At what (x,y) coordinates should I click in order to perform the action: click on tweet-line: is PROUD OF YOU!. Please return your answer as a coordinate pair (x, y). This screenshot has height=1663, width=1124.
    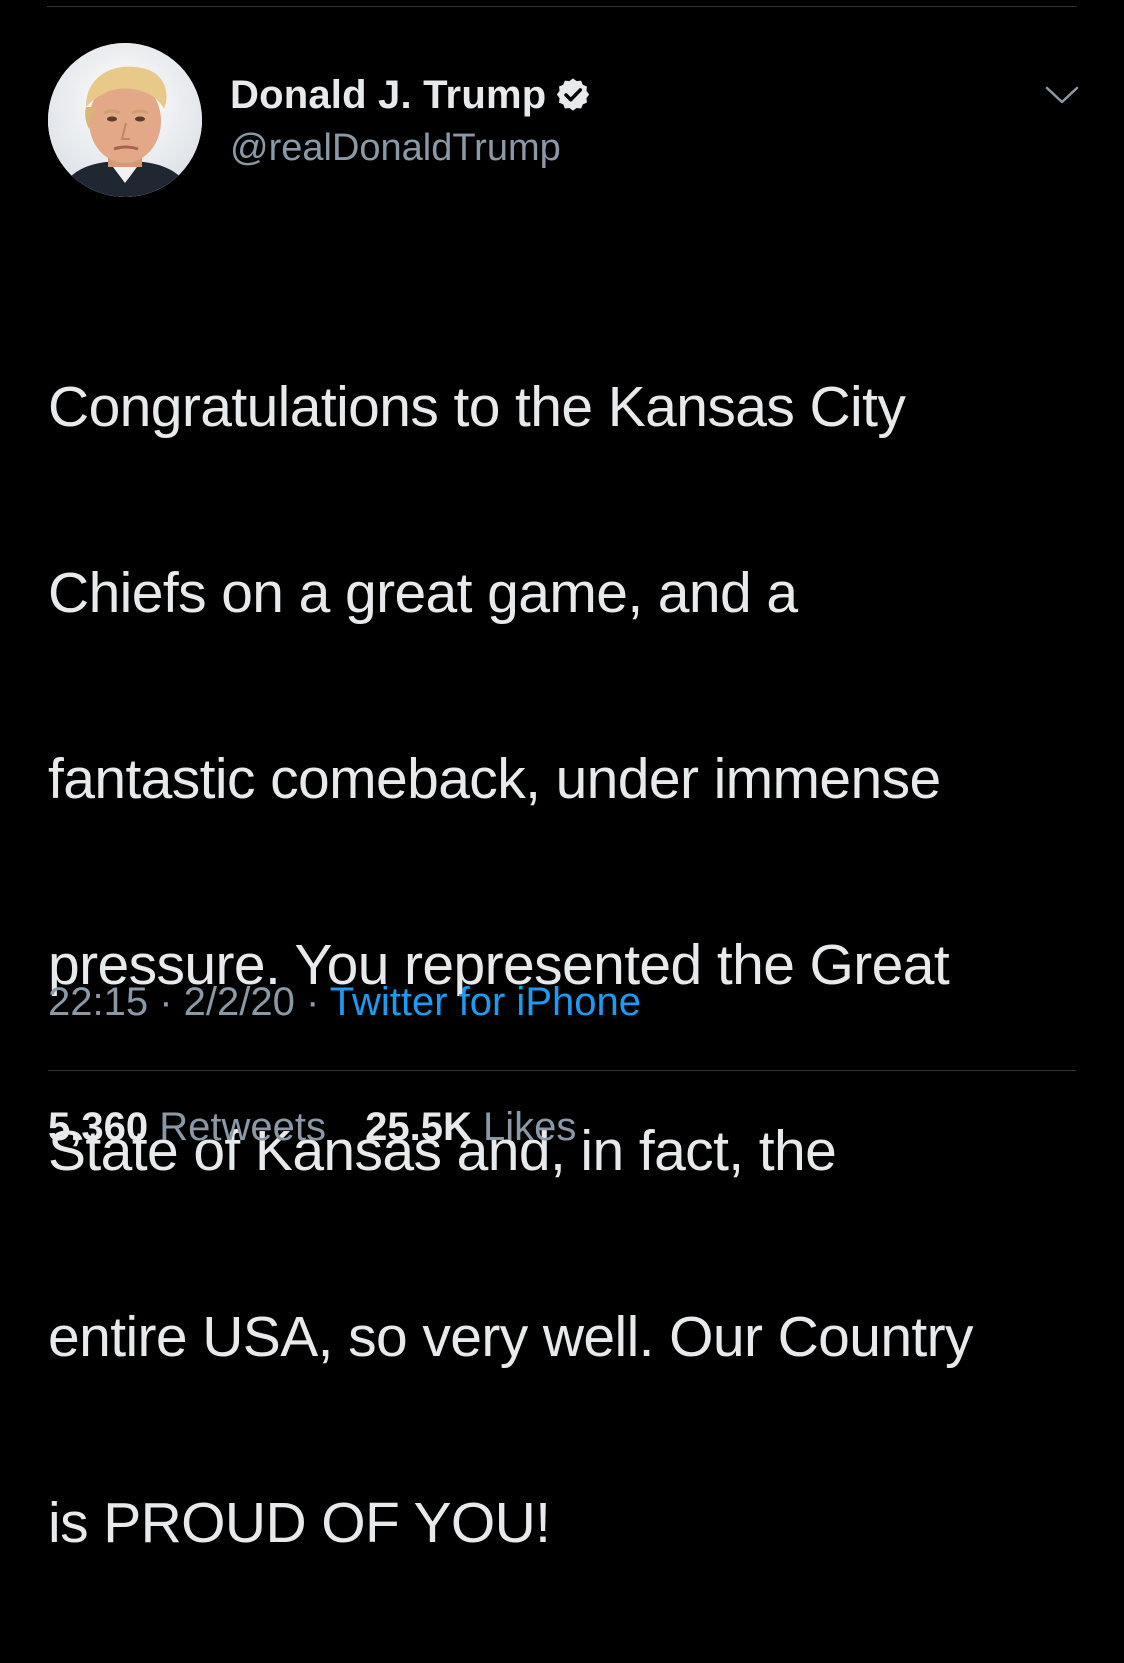
    Looking at the image, I should click on (299, 1523).